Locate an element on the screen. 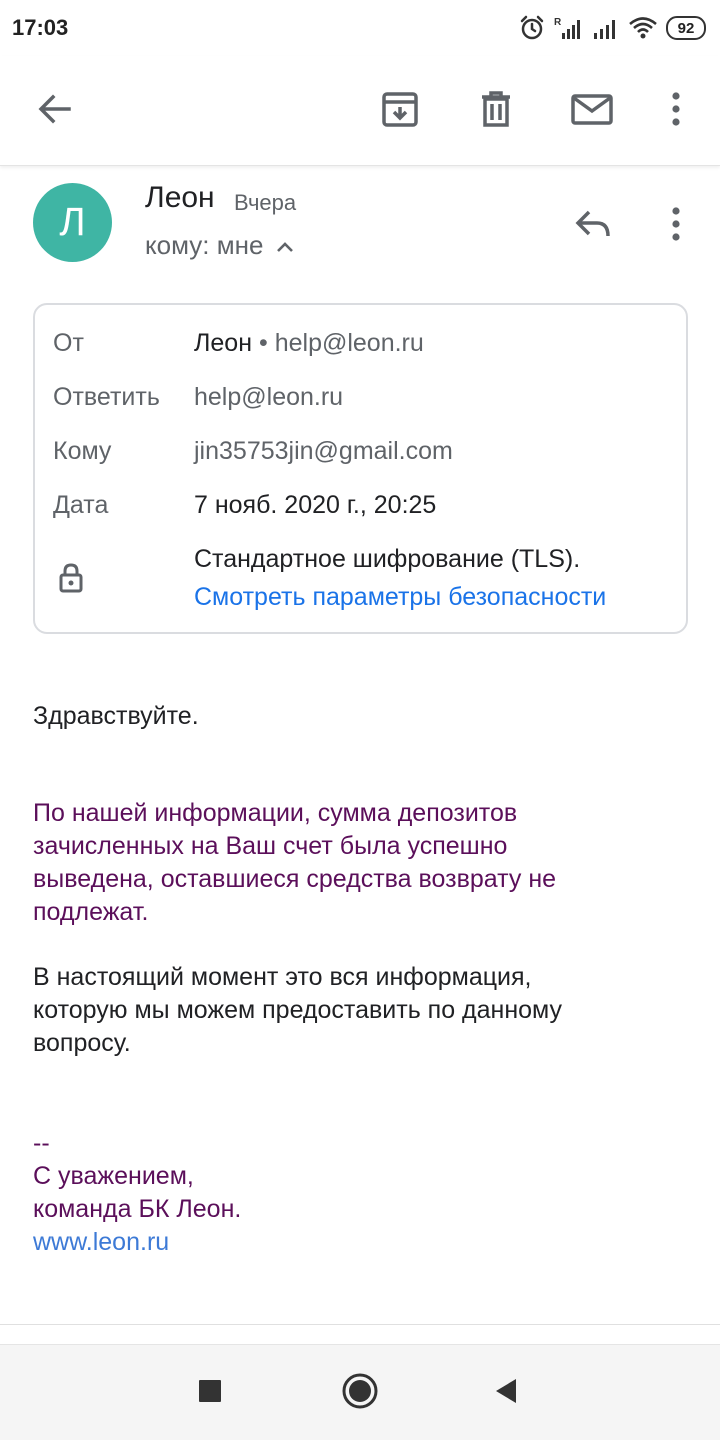  back-nav-button is located at coordinates (506, 1393).